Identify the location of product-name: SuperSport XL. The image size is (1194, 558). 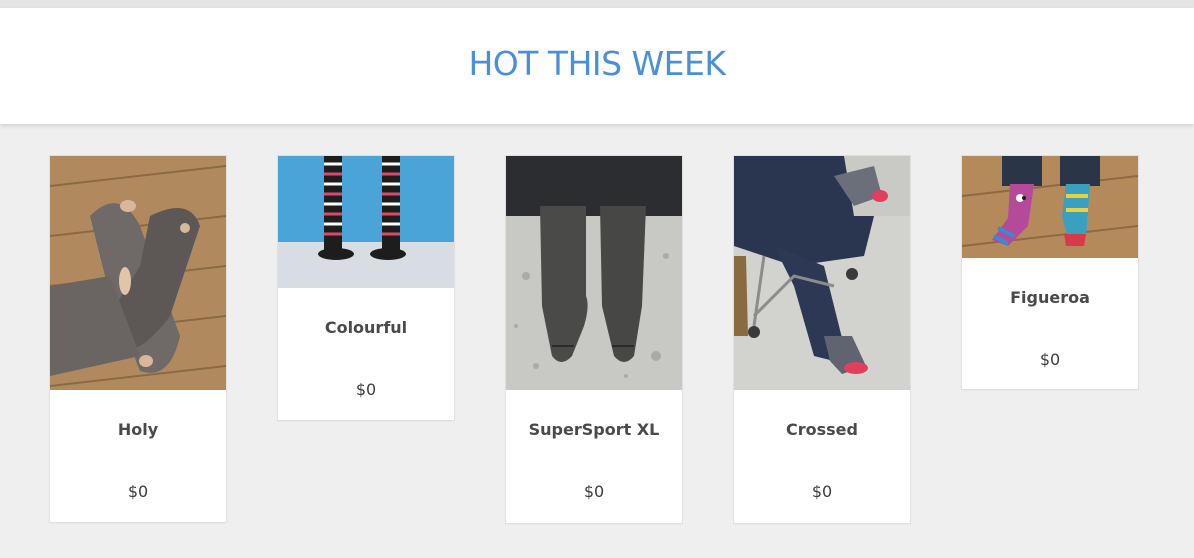
(594, 429).